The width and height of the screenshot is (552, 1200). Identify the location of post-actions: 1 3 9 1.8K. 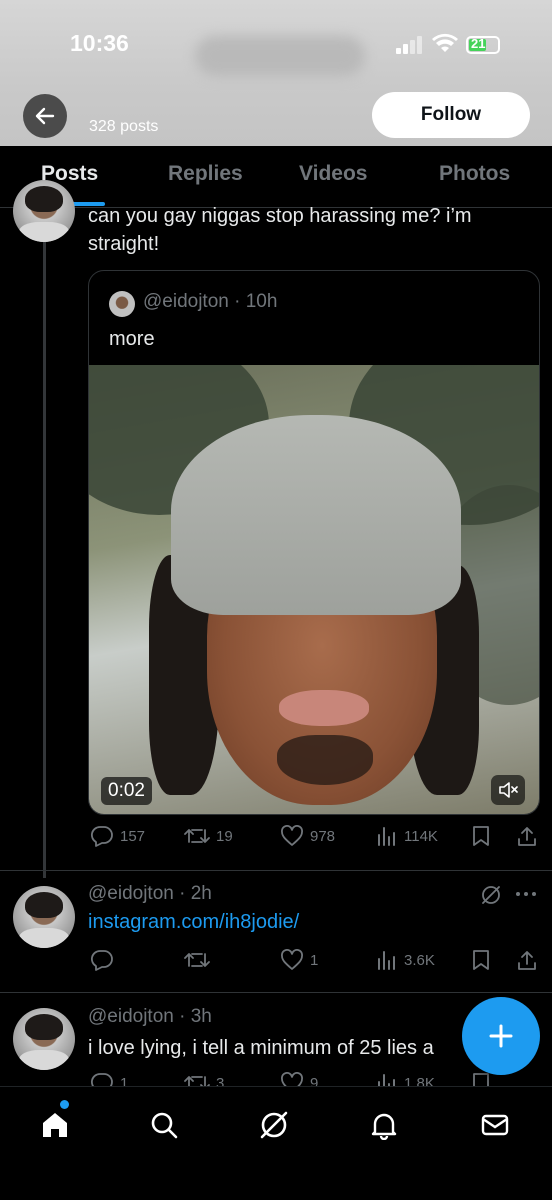
(314, 1079).